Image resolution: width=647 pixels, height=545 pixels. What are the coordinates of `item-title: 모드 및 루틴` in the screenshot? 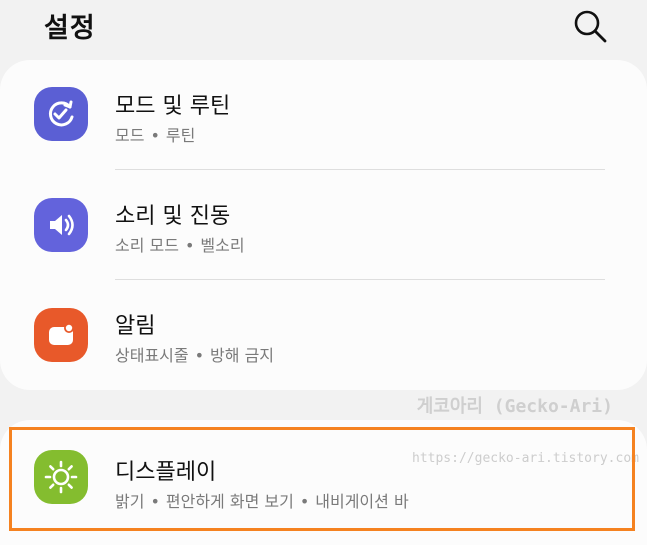 It's located at (173, 106).